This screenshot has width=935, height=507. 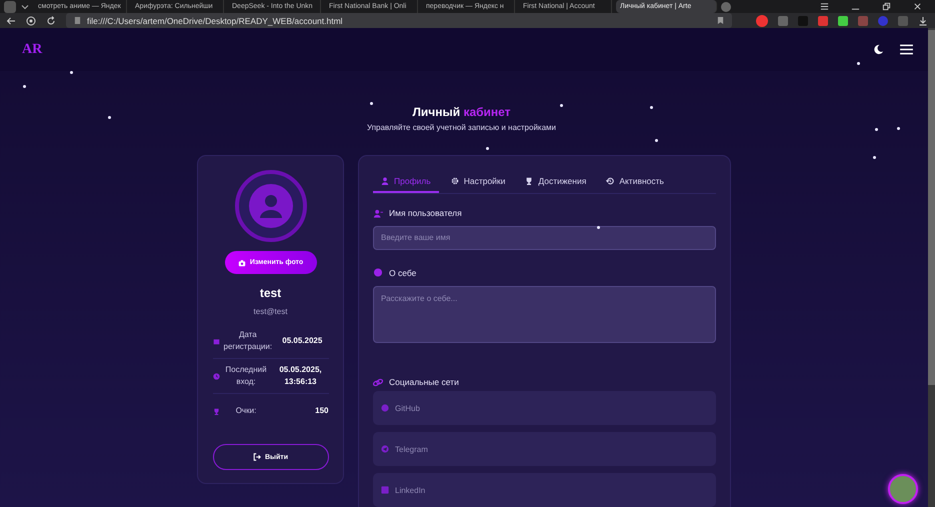 What do you see at coordinates (215, 21) in the screenshot?
I see `url-text: file:///C:/Users/artem/OneDrive/Desktop/READY_WEB/account.html` at bounding box center [215, 21].